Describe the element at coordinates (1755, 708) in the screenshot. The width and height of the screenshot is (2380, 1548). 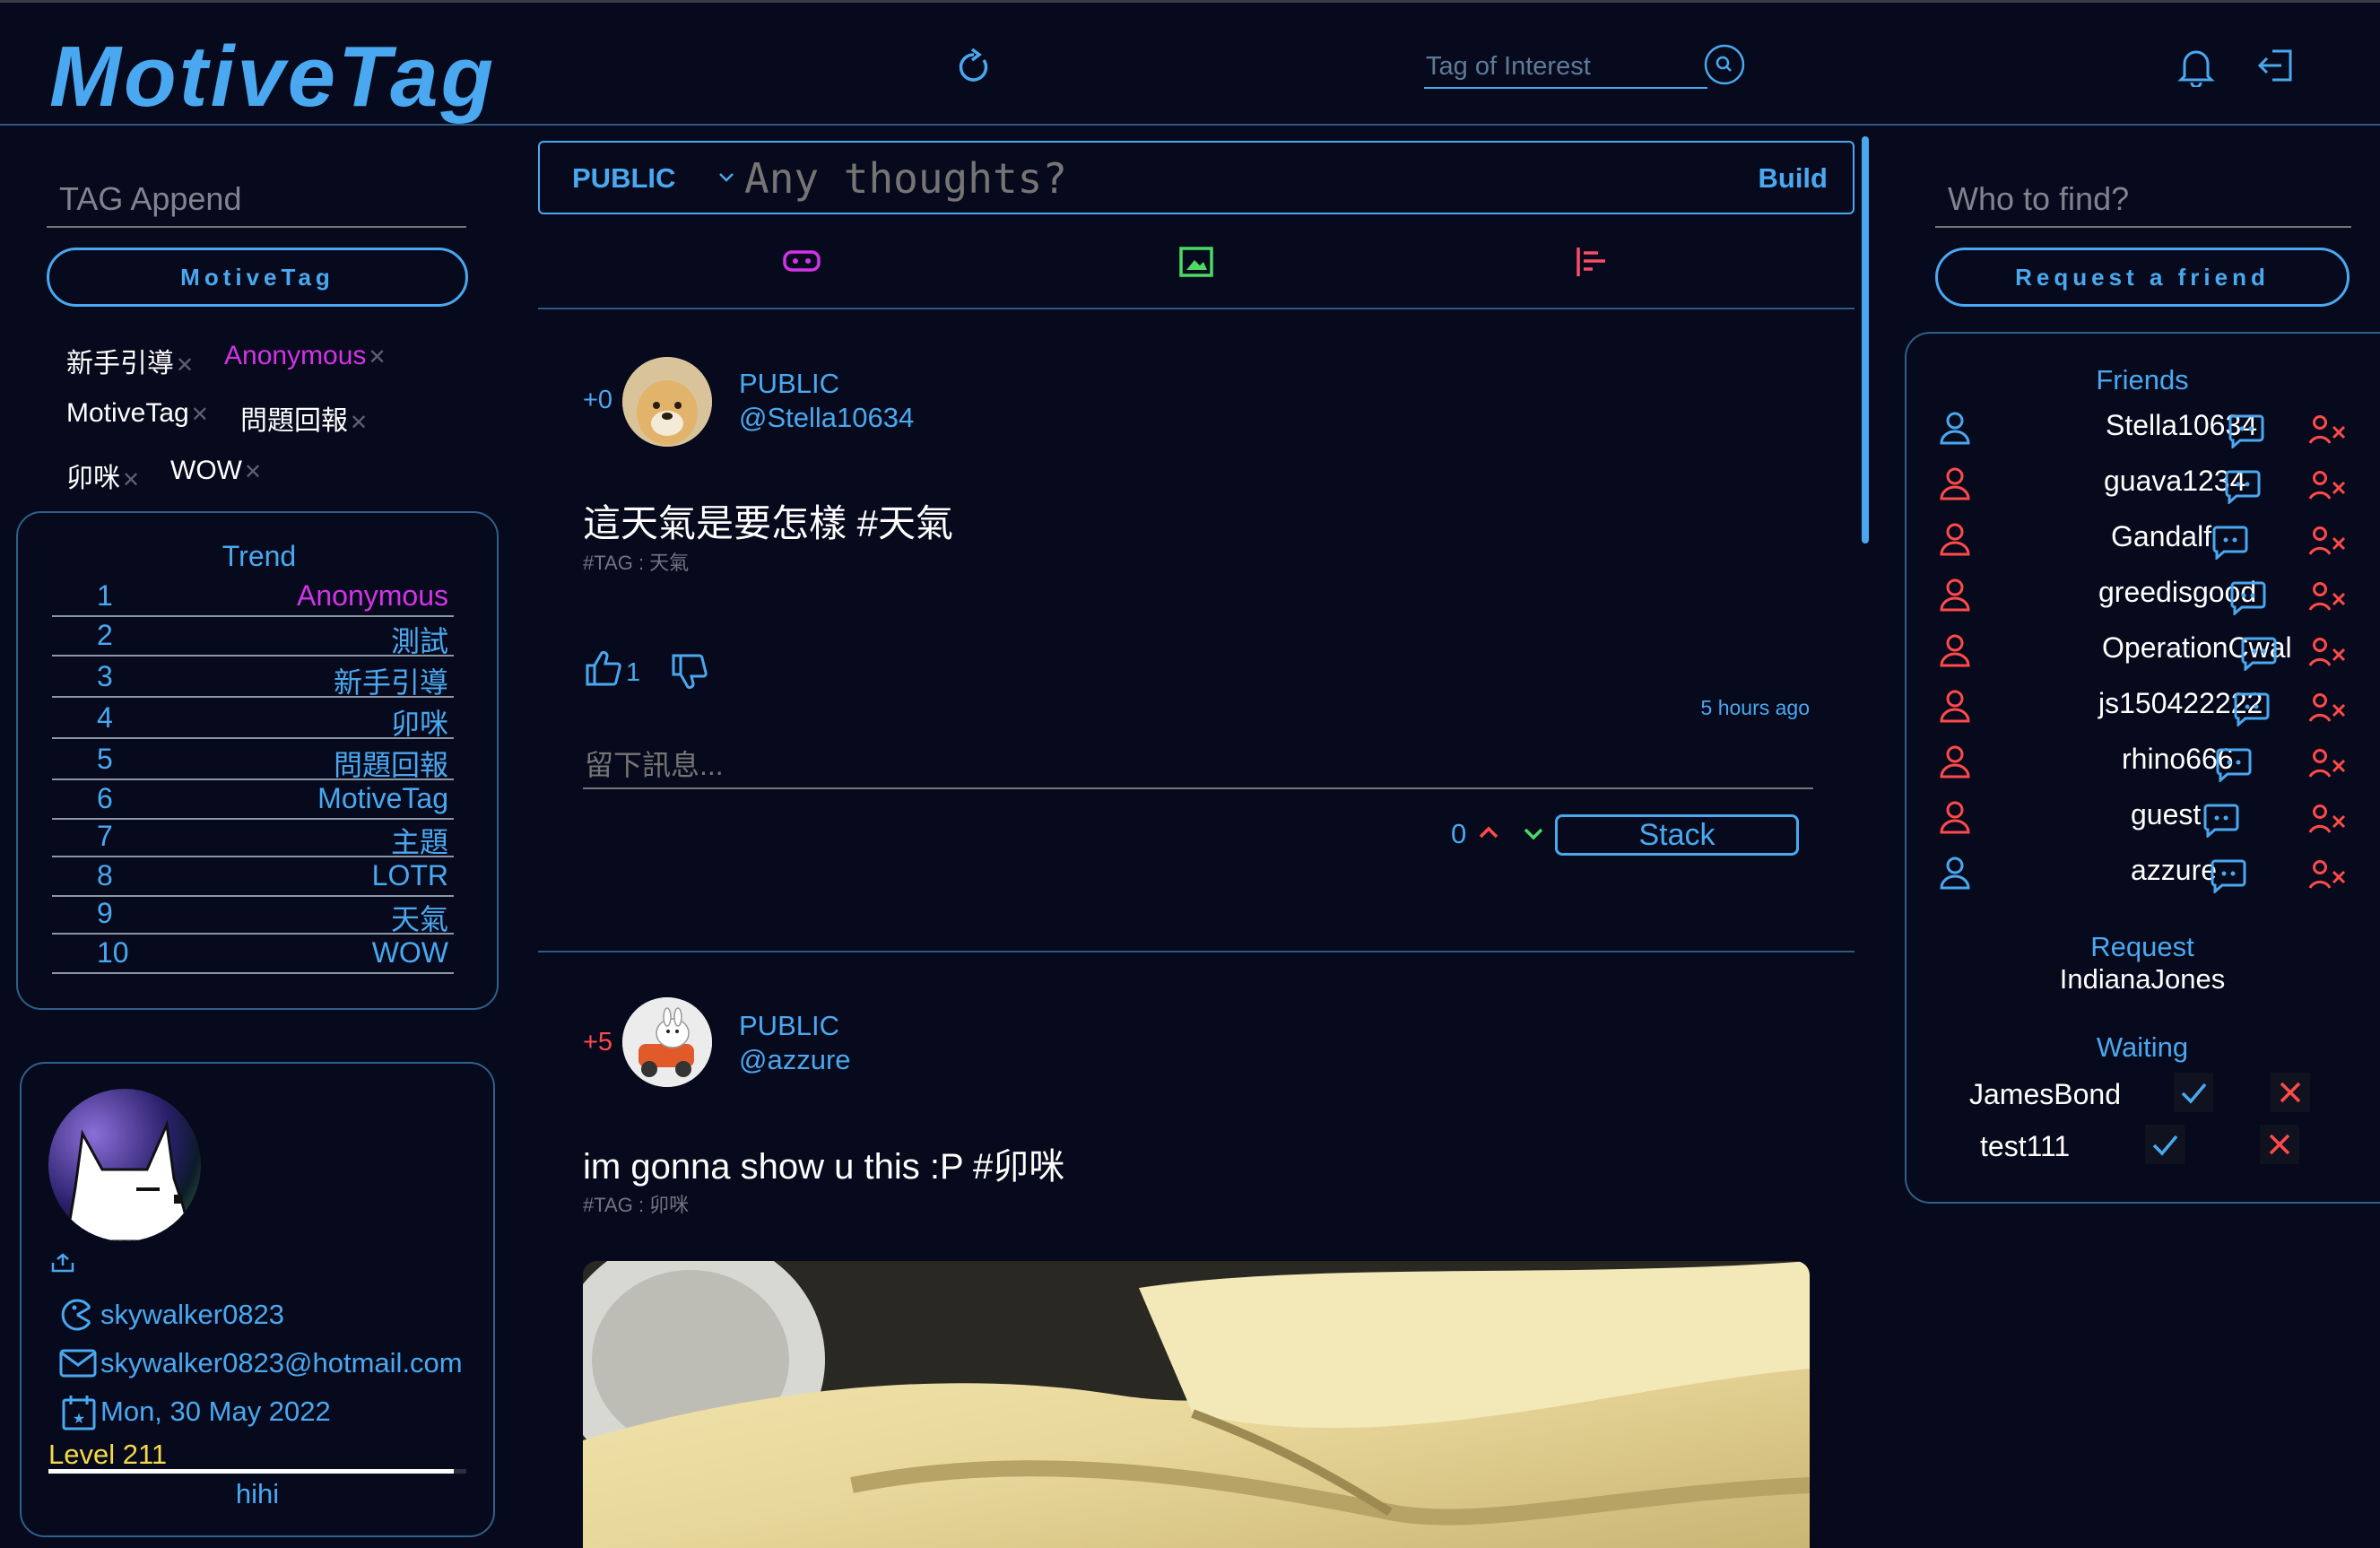
I see `post-time: 5 hours ago` at that location.